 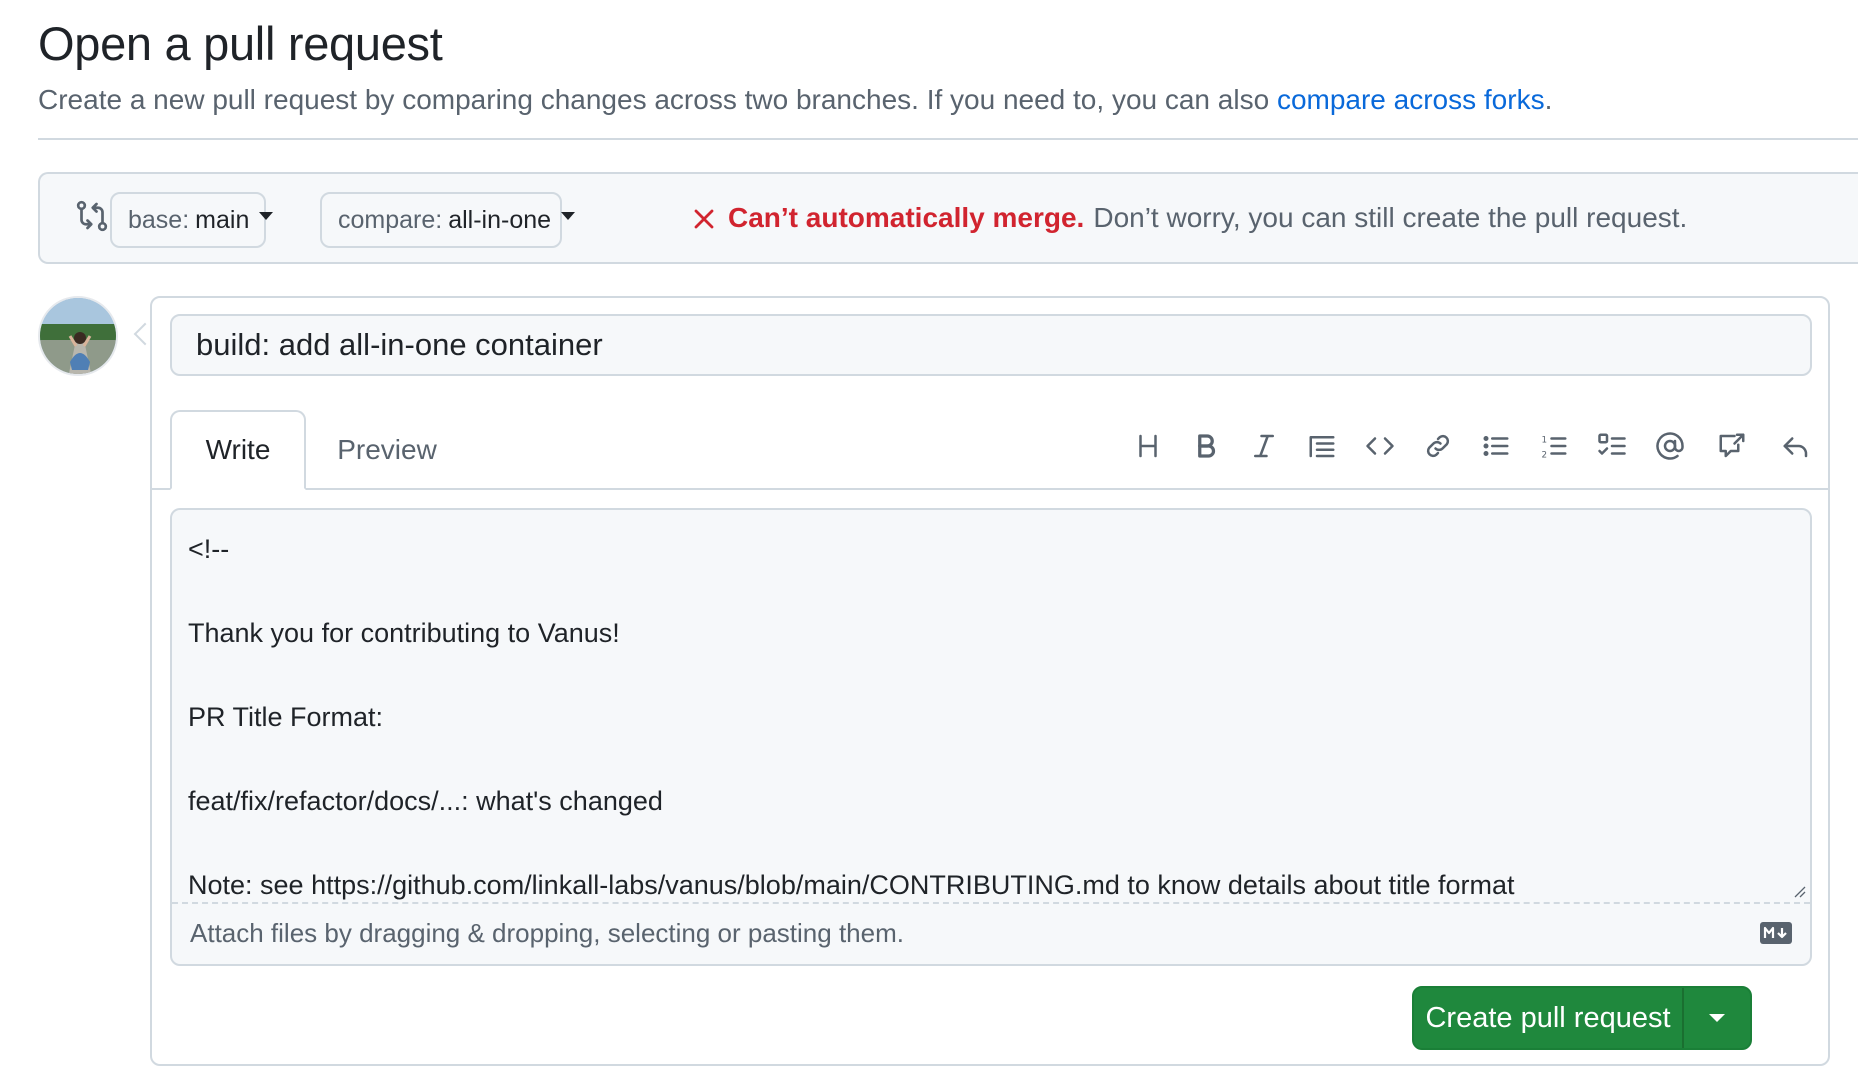 What do you see at coordinates (704, 218) in the screenshot?
I see `x-icon` at bounding box center [704, 218].